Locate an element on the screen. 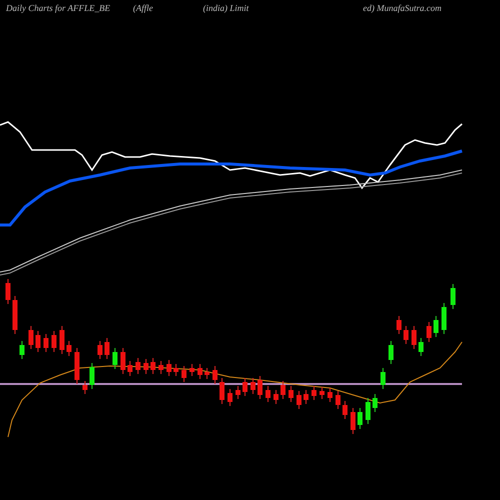 This screenshot has width=500, height=500. chart-caption: (Affle is located at coordinates (143, 8).